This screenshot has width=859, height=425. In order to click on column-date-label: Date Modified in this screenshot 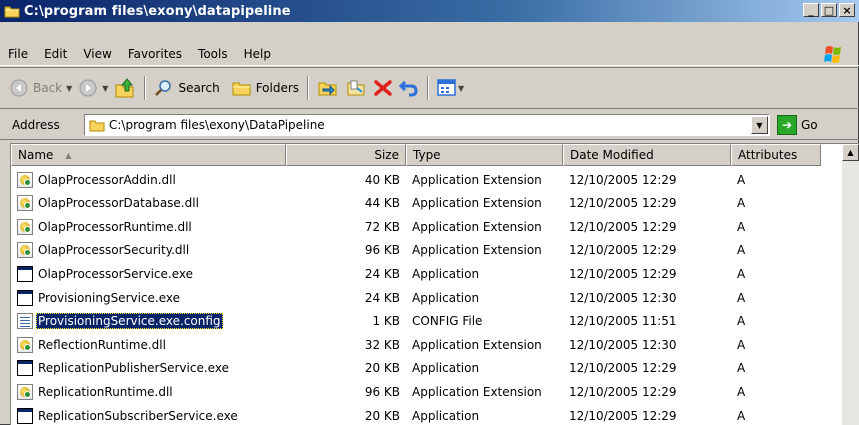, I will do `click(612, 155)`.